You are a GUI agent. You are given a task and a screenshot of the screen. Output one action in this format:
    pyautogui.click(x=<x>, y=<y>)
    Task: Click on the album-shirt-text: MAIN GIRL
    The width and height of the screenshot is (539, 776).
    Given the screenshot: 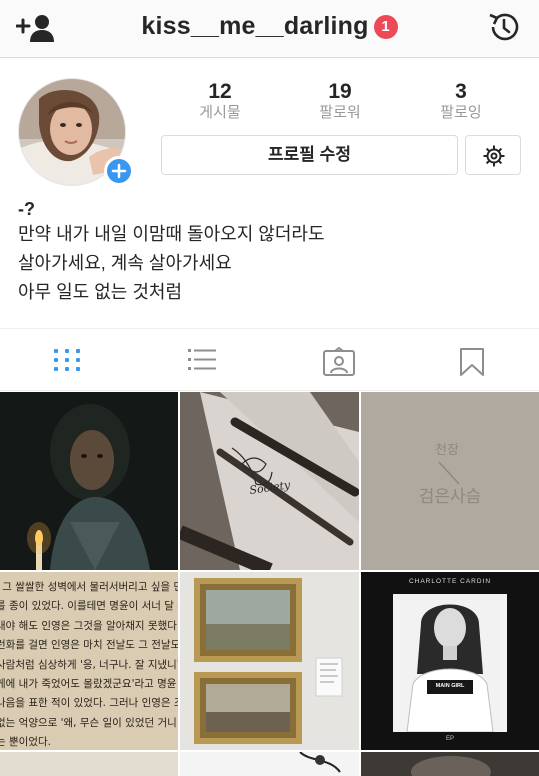 What is the action you would take?
    pyautogui.click(x=450, y=686)
    